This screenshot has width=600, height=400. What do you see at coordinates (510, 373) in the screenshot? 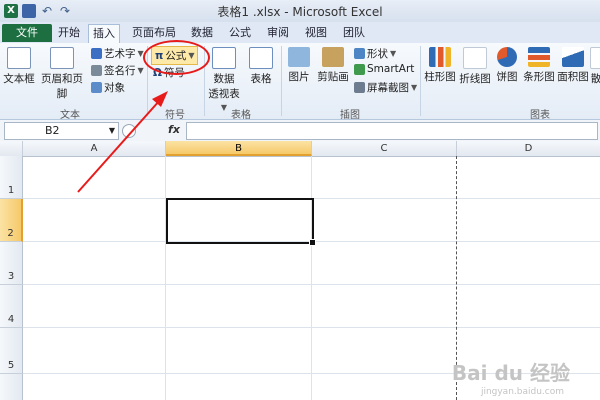
I see `baidu-watermark: Bai du 经验` at bounding box center [510, 373].